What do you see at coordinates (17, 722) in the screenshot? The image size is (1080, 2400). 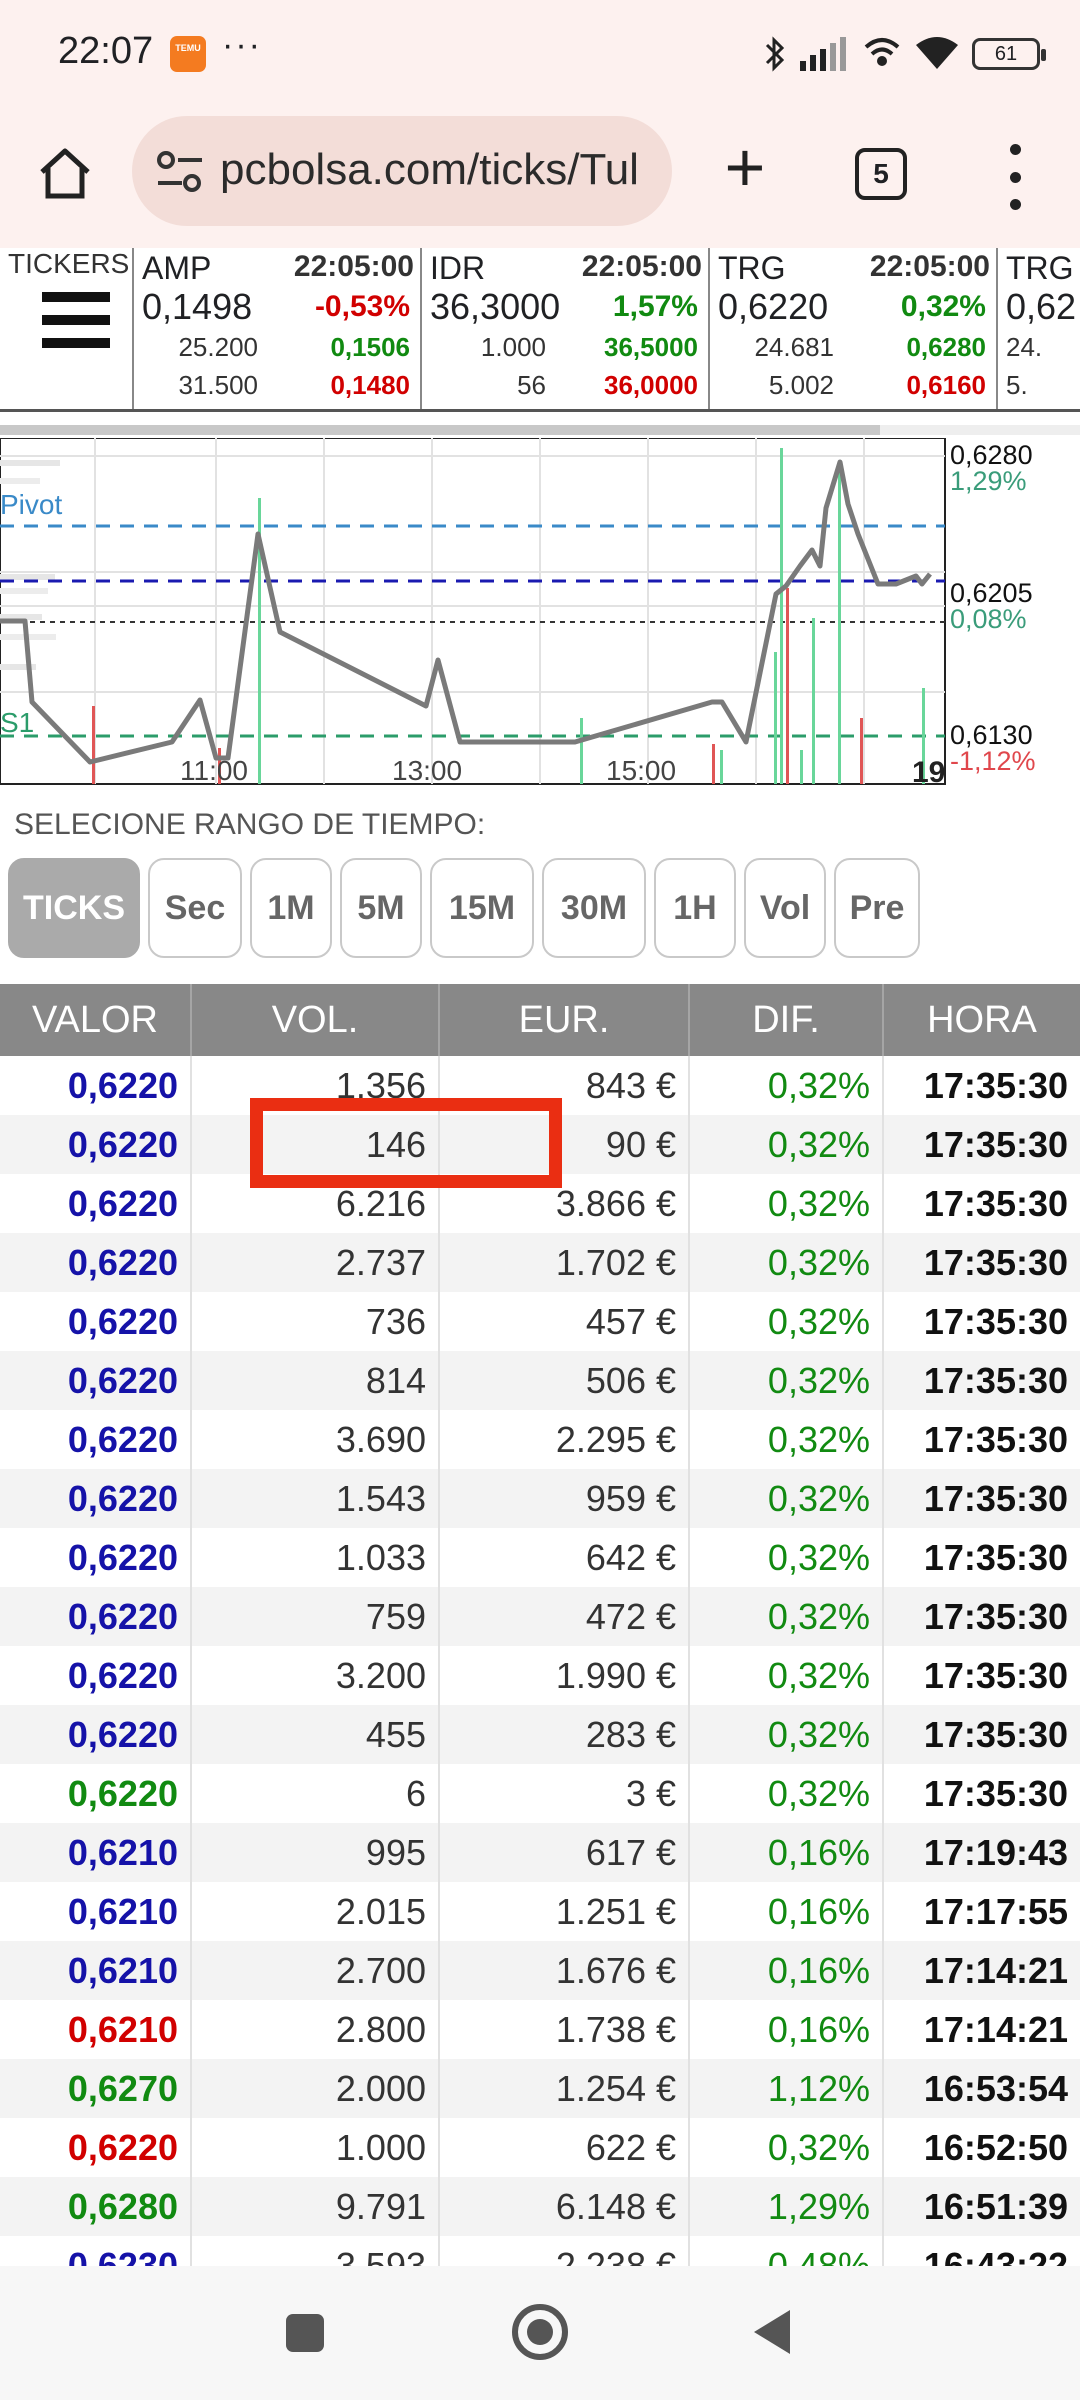 I see `s1-label: S1` at bounding box center [17, 722].